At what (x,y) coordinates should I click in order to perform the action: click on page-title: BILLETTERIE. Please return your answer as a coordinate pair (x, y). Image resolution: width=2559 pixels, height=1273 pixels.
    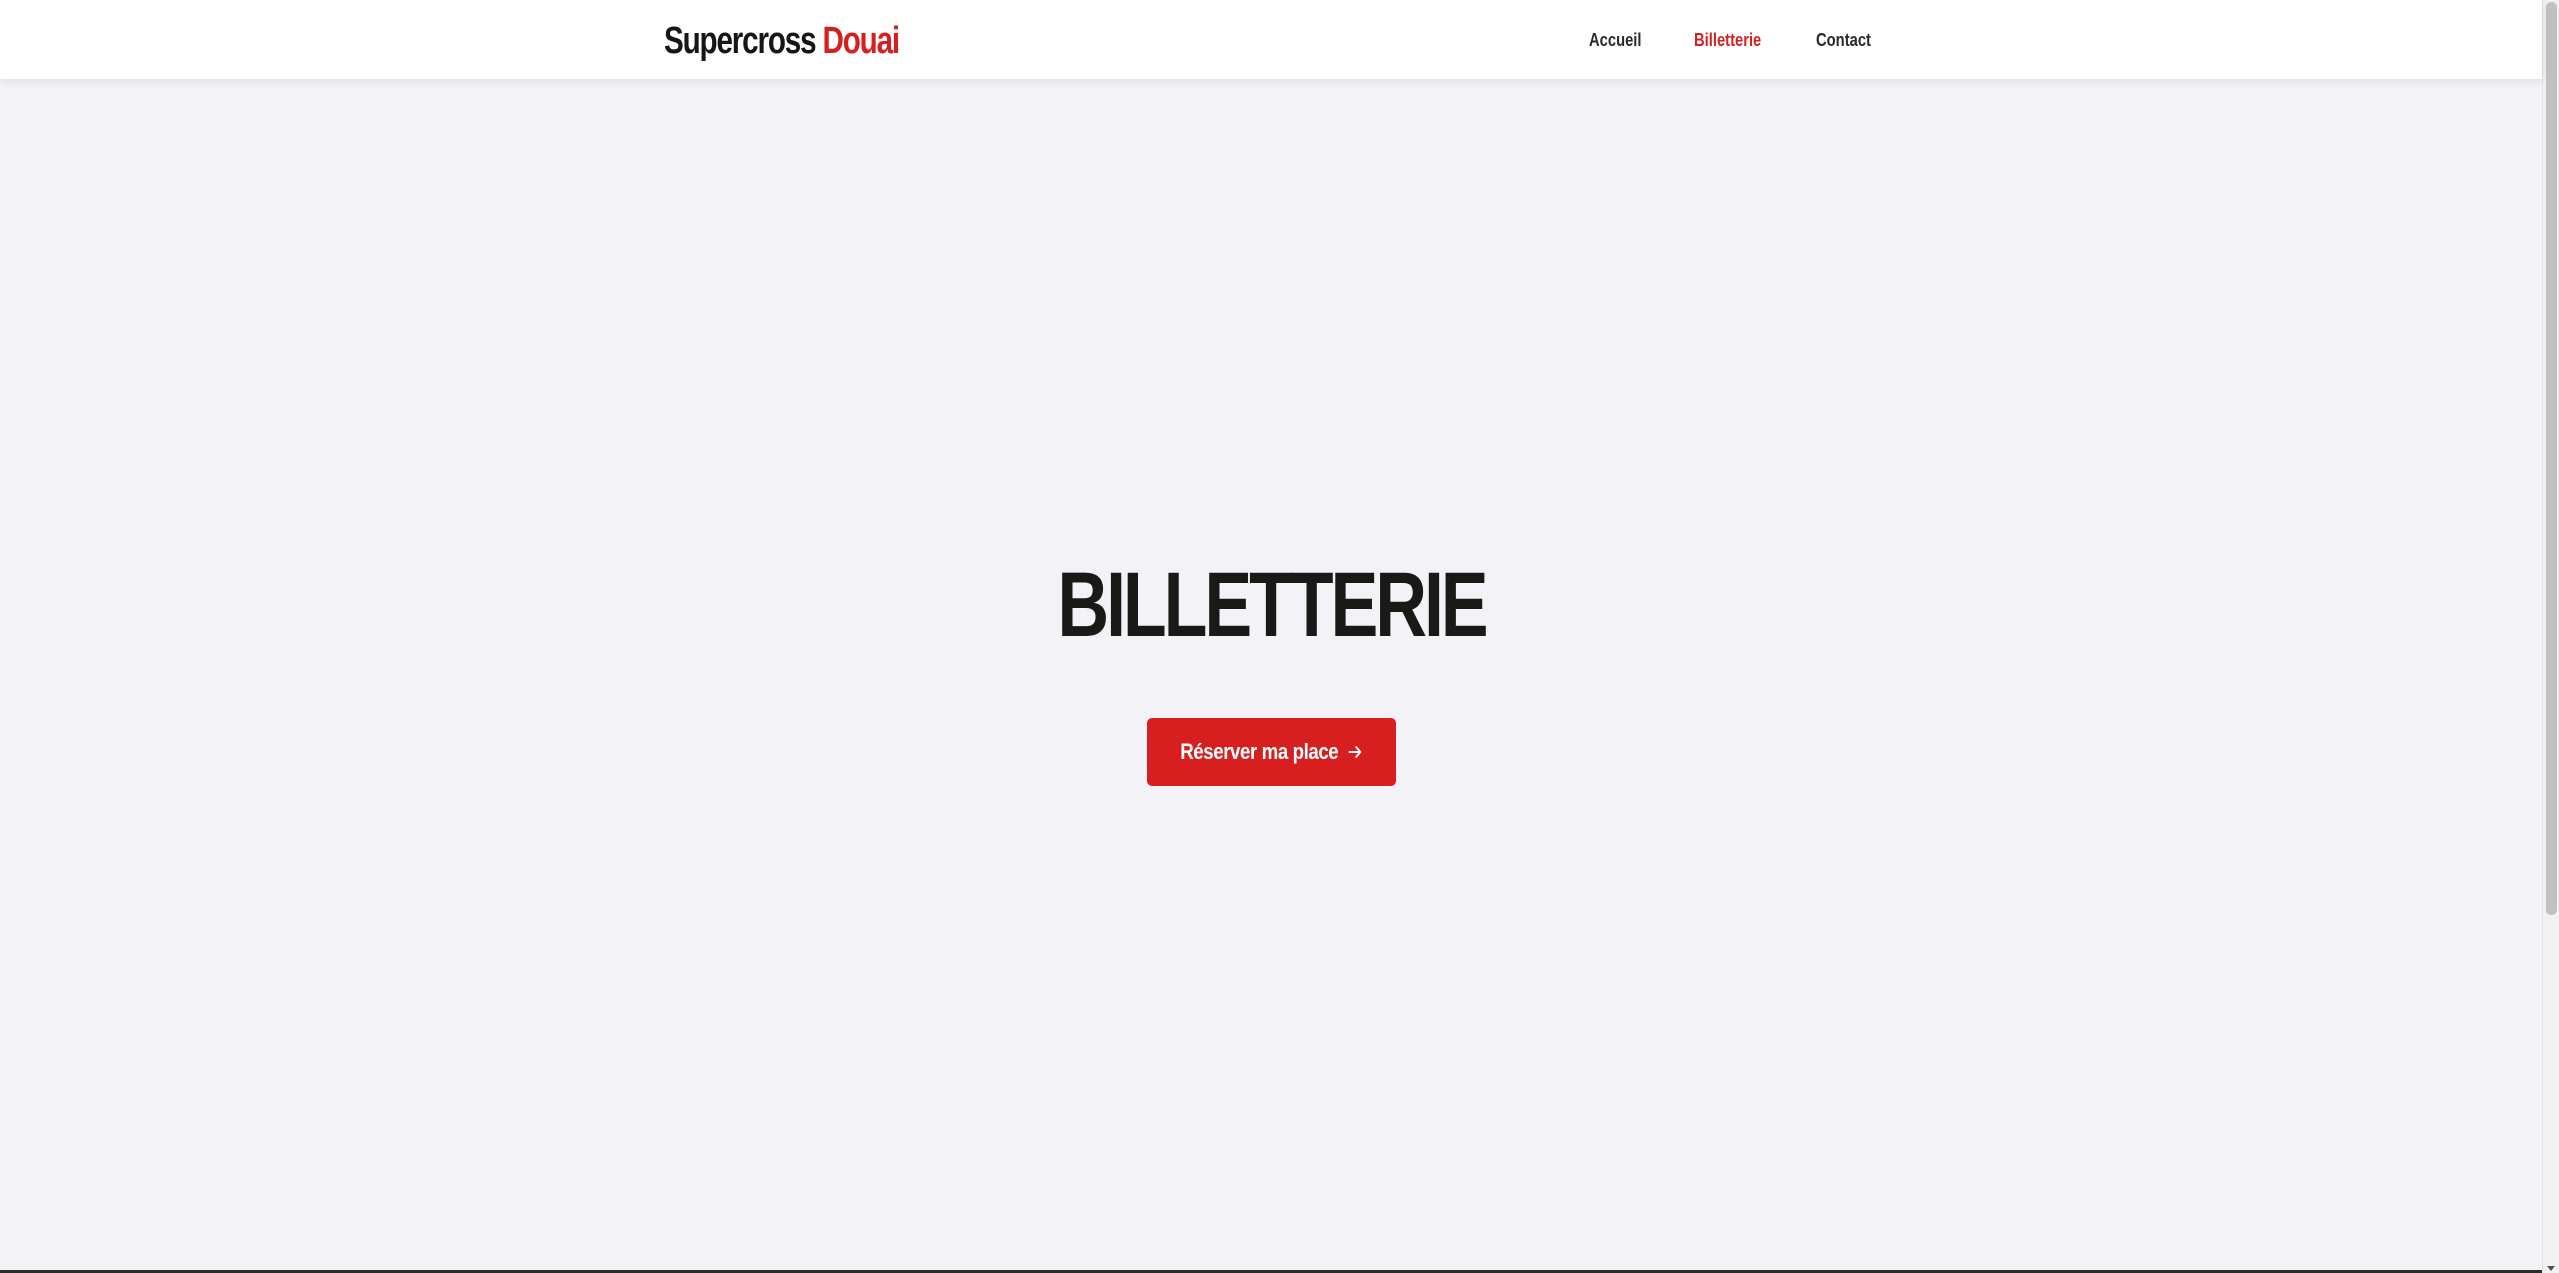
    Looking at the image, I should click on (1271, 605).